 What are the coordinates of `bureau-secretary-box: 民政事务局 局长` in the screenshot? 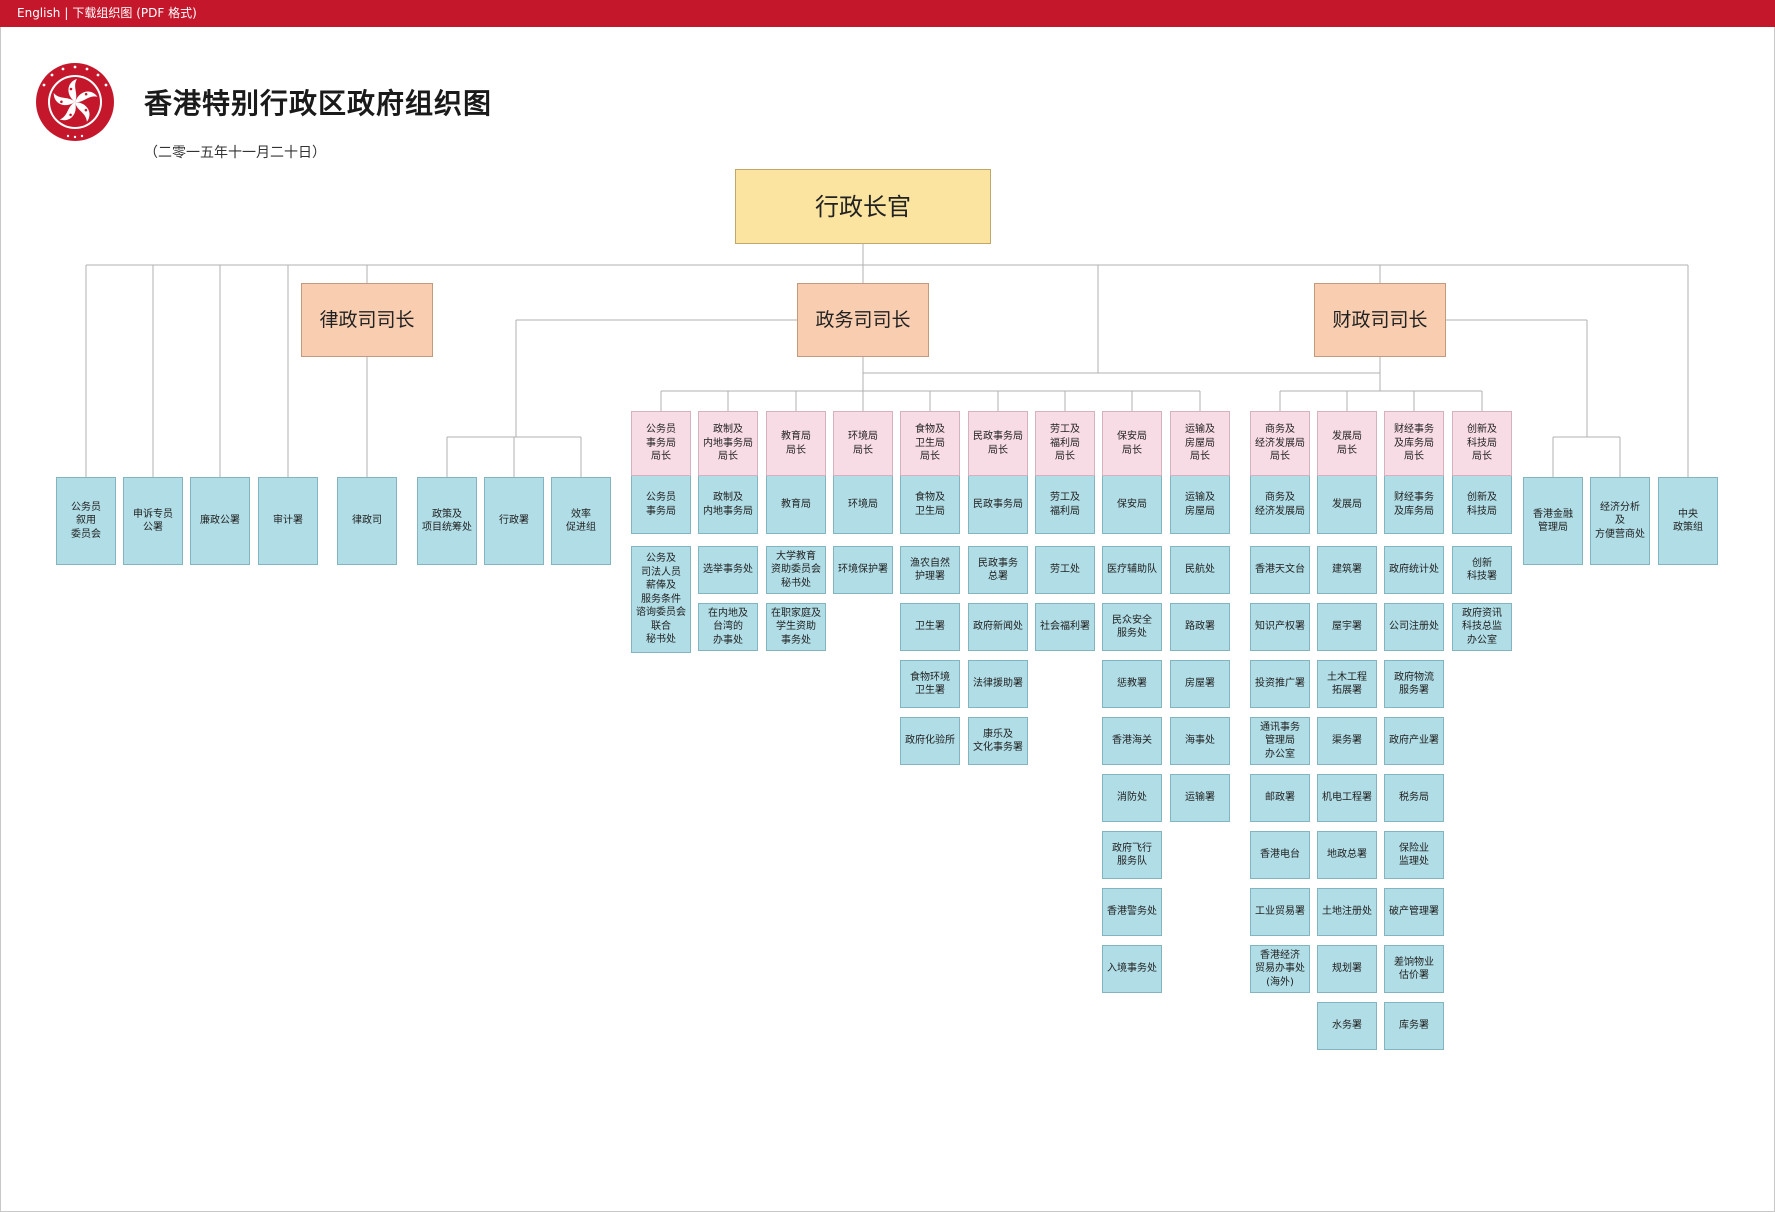 It's located at (998, 443).